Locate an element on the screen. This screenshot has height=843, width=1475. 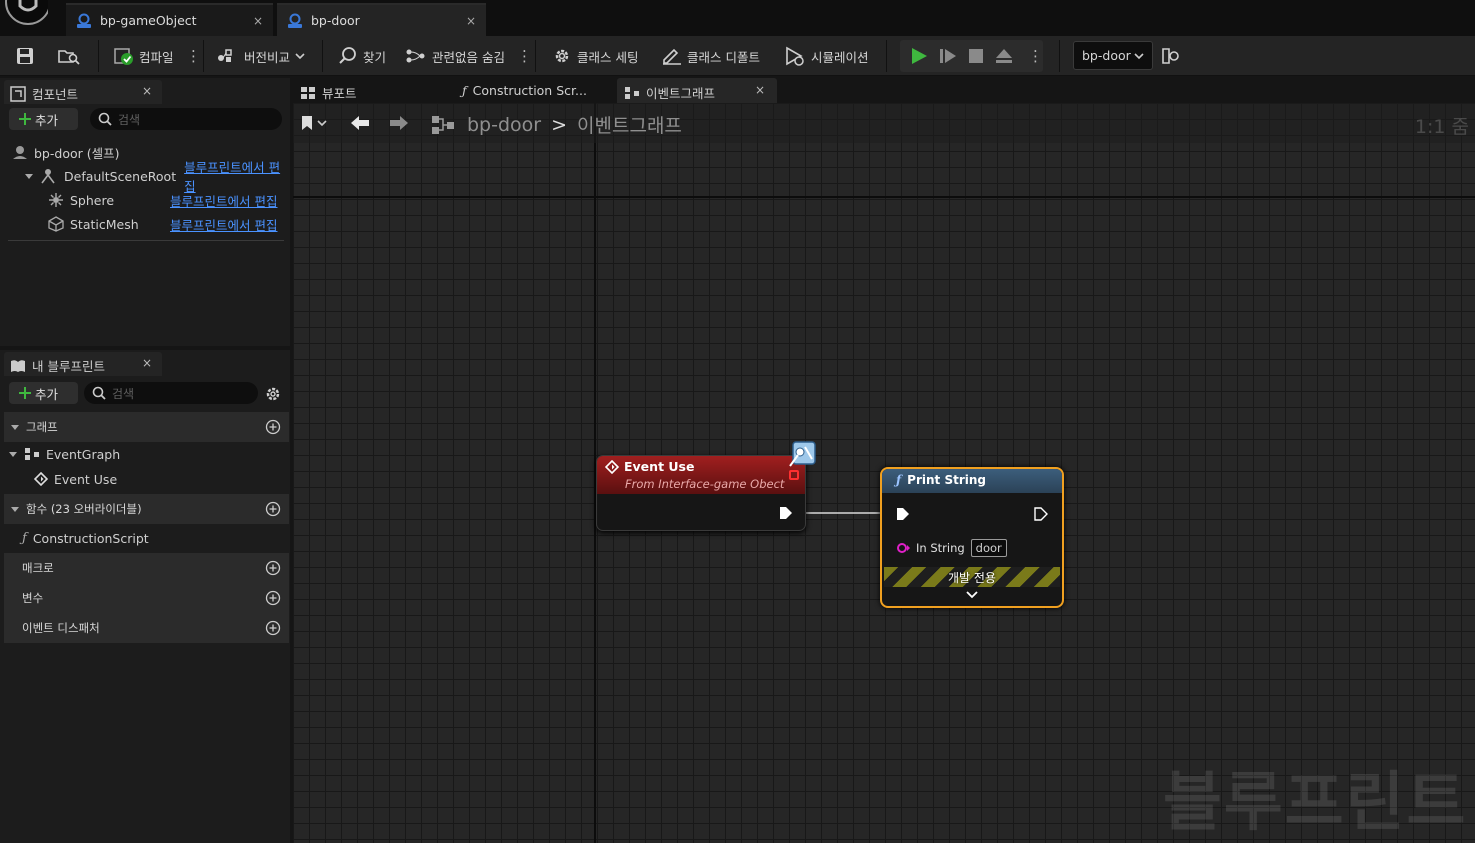
browse-button is located at coordinates (69, 56).